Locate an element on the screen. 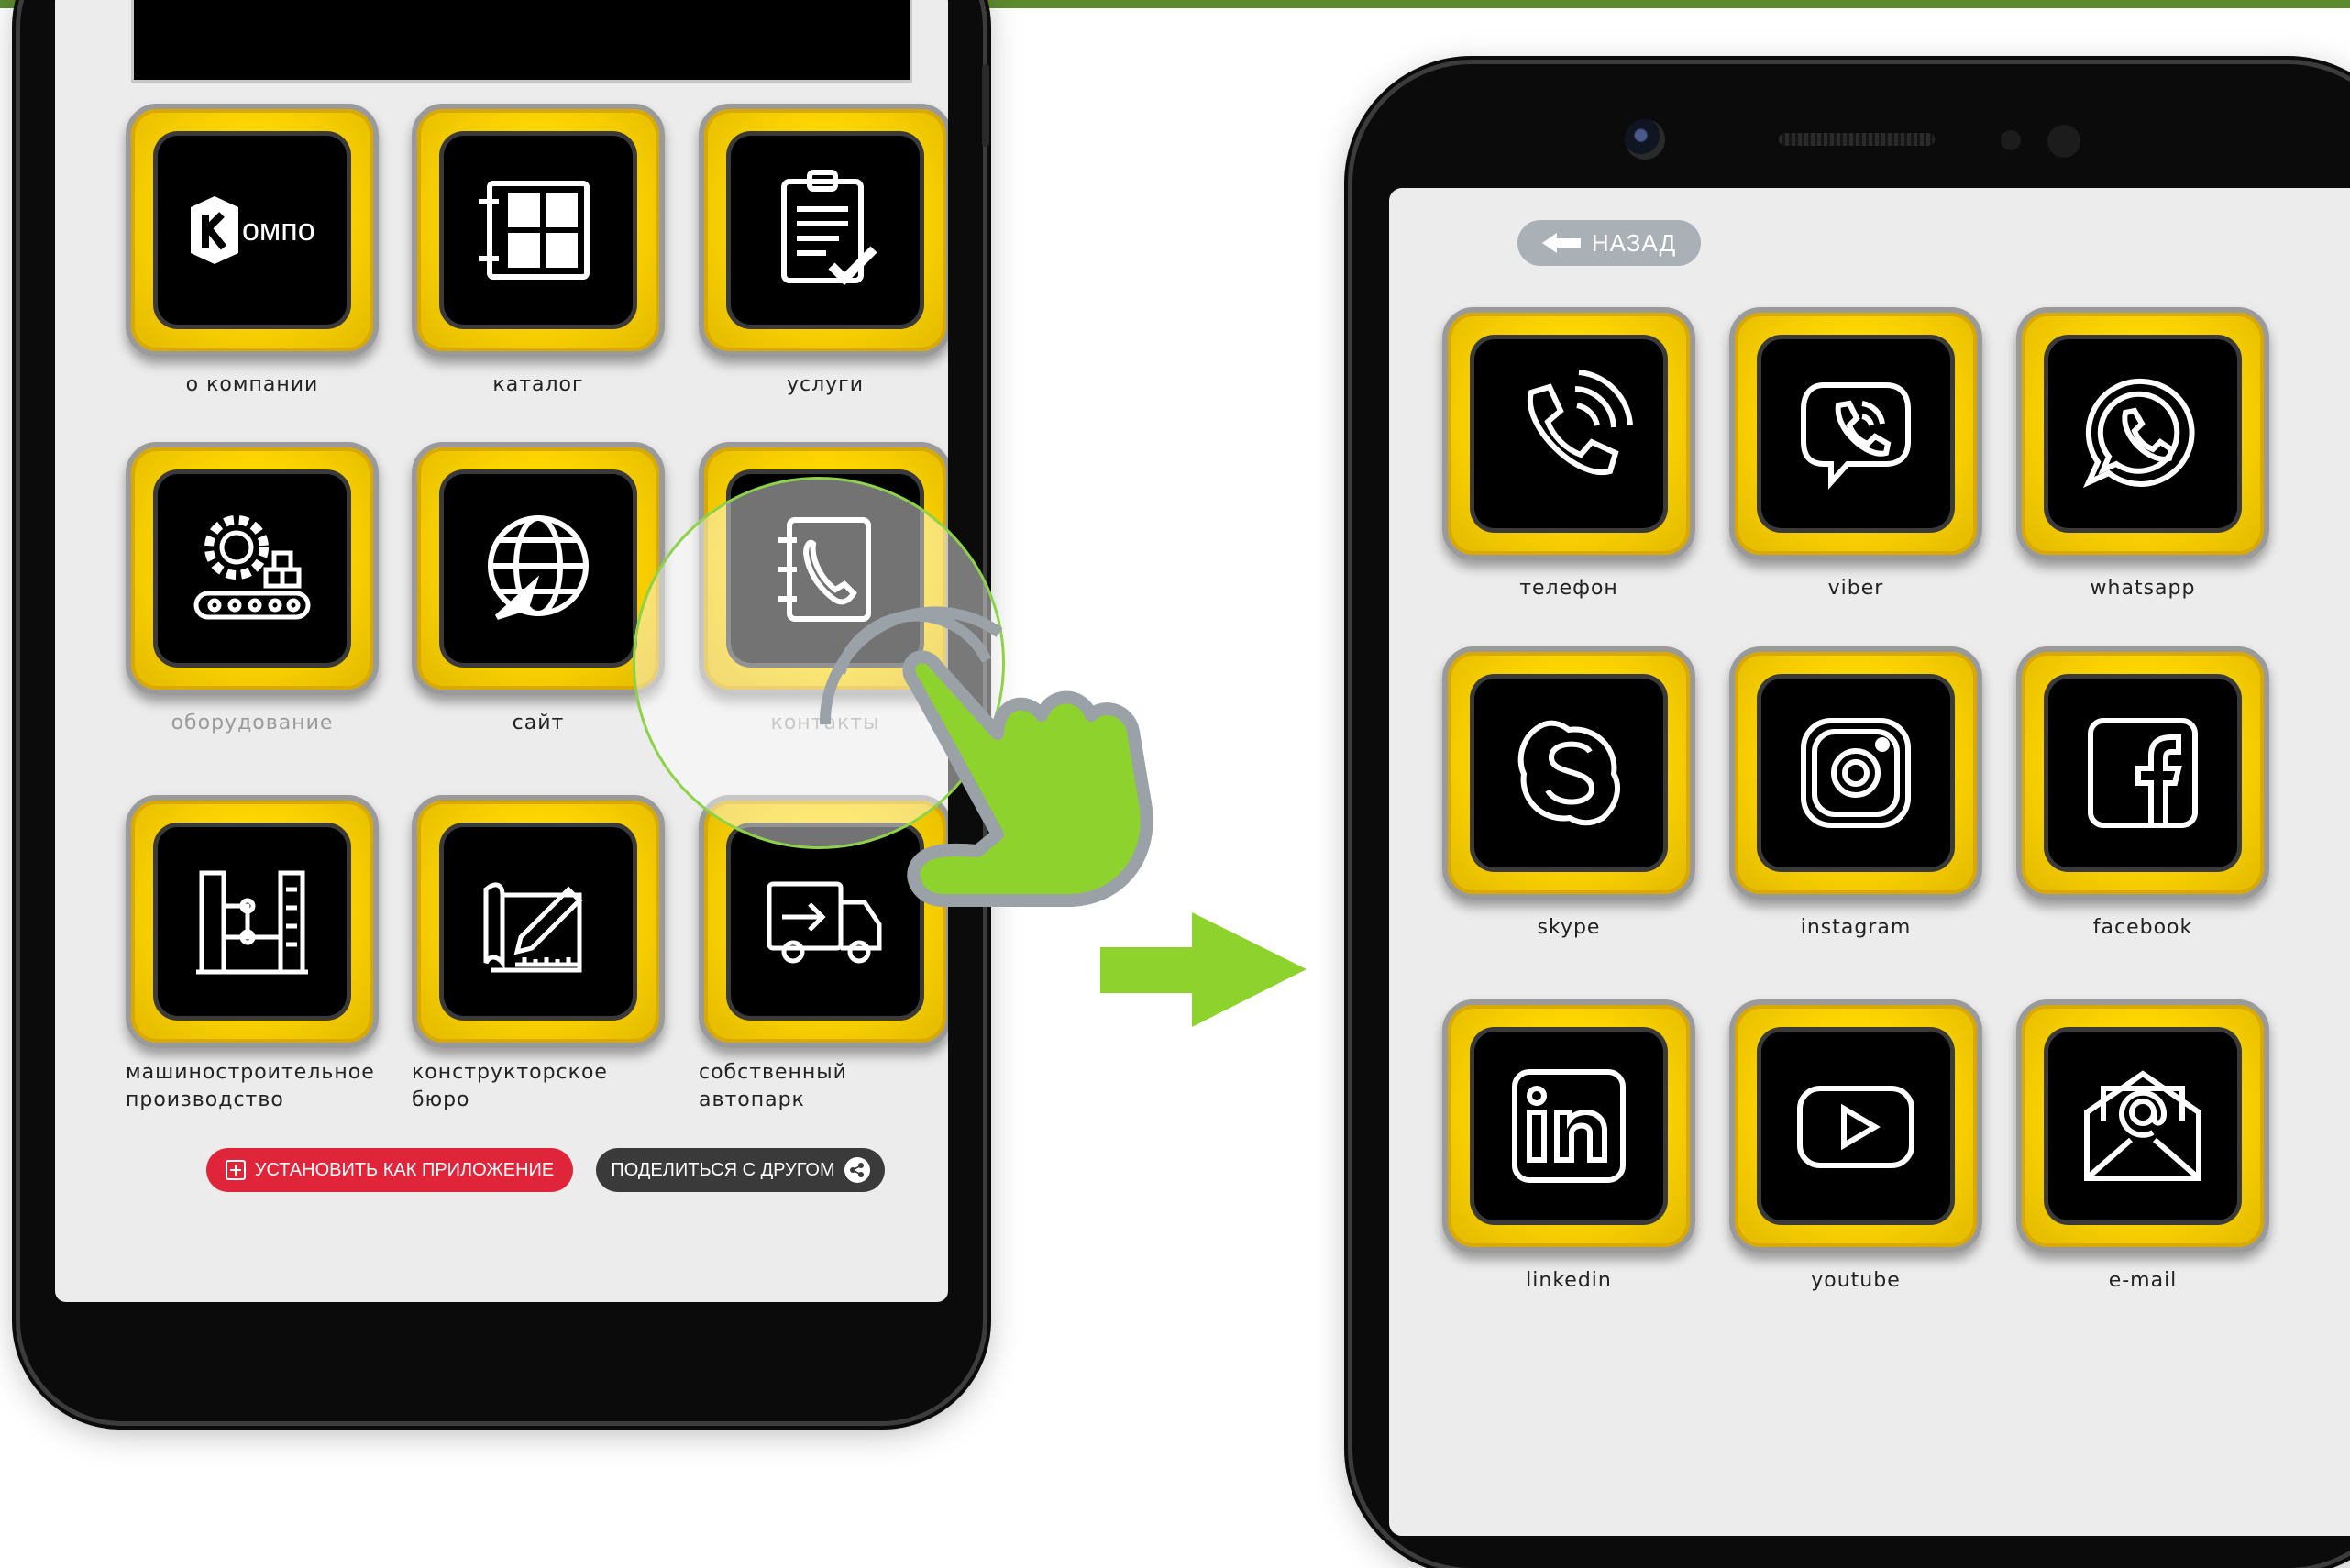 The width and height of the screenshot is (2350, 1568). linkedin-icon is located at coordinates (1569, 1126).